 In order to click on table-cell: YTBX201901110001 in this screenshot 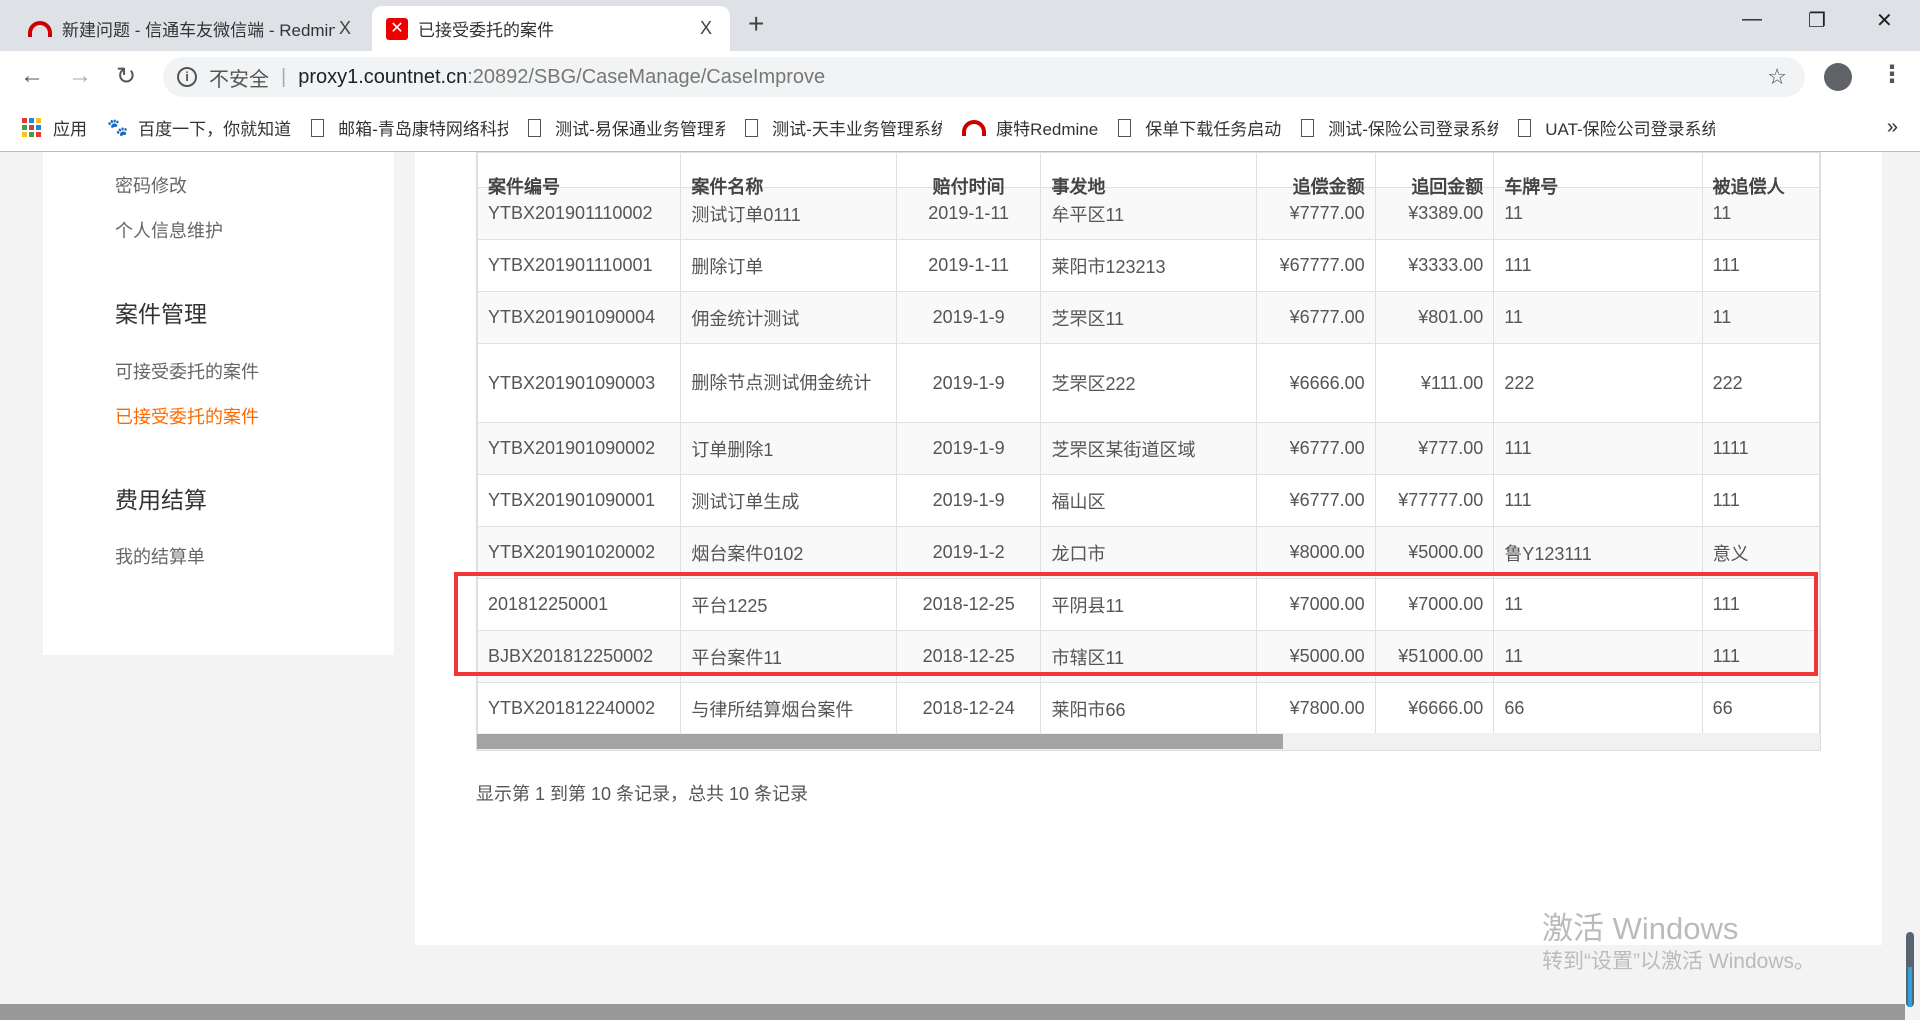, I will do `click(579, 265)`.